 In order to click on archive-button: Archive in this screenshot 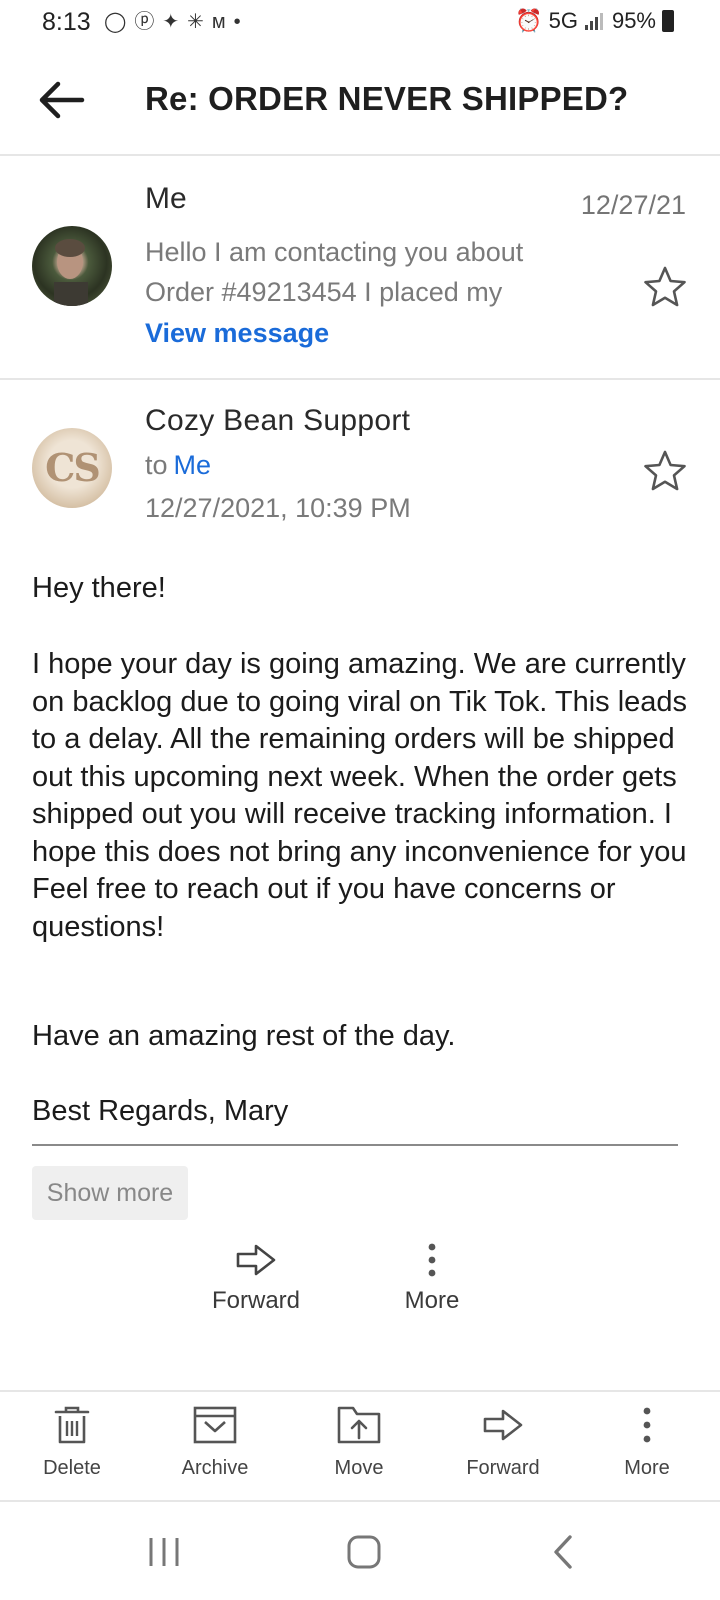, I will do `click(215, 1442)`.